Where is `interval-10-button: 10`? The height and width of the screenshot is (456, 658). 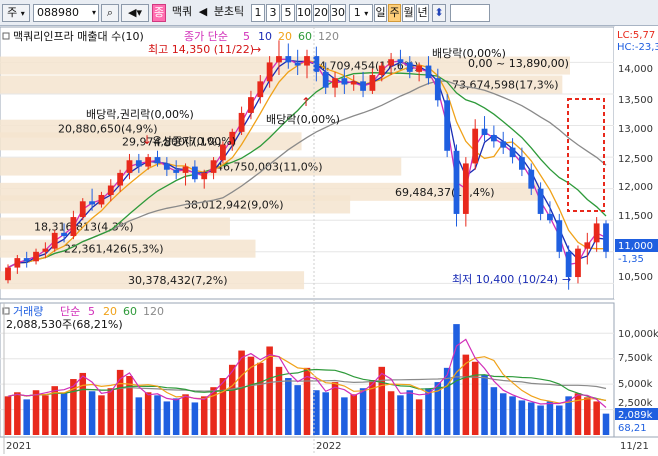 interval-10-button: 10 is located at coordinates (304, 13).